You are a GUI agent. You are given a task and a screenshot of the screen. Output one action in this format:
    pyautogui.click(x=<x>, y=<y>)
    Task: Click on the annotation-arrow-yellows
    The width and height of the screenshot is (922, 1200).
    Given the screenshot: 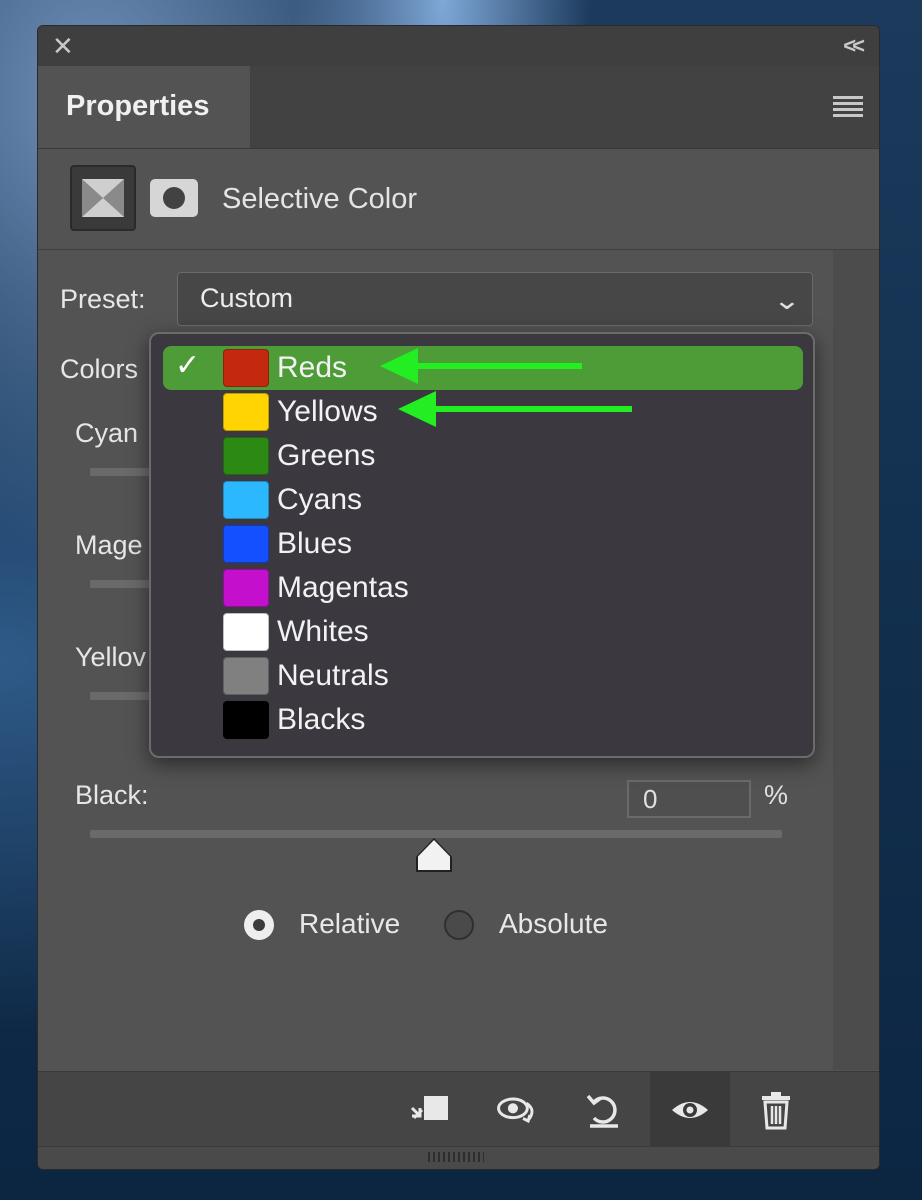 What is the action you would take?
    pyautogui.click(x=515, y=409)
    